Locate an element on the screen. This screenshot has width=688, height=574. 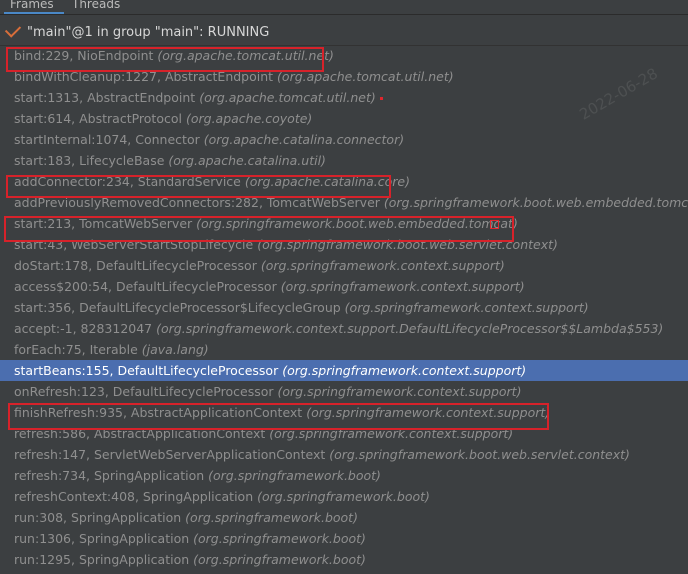
frame-method: start:183, LifecycleBase is located at coordinates (89, 160).